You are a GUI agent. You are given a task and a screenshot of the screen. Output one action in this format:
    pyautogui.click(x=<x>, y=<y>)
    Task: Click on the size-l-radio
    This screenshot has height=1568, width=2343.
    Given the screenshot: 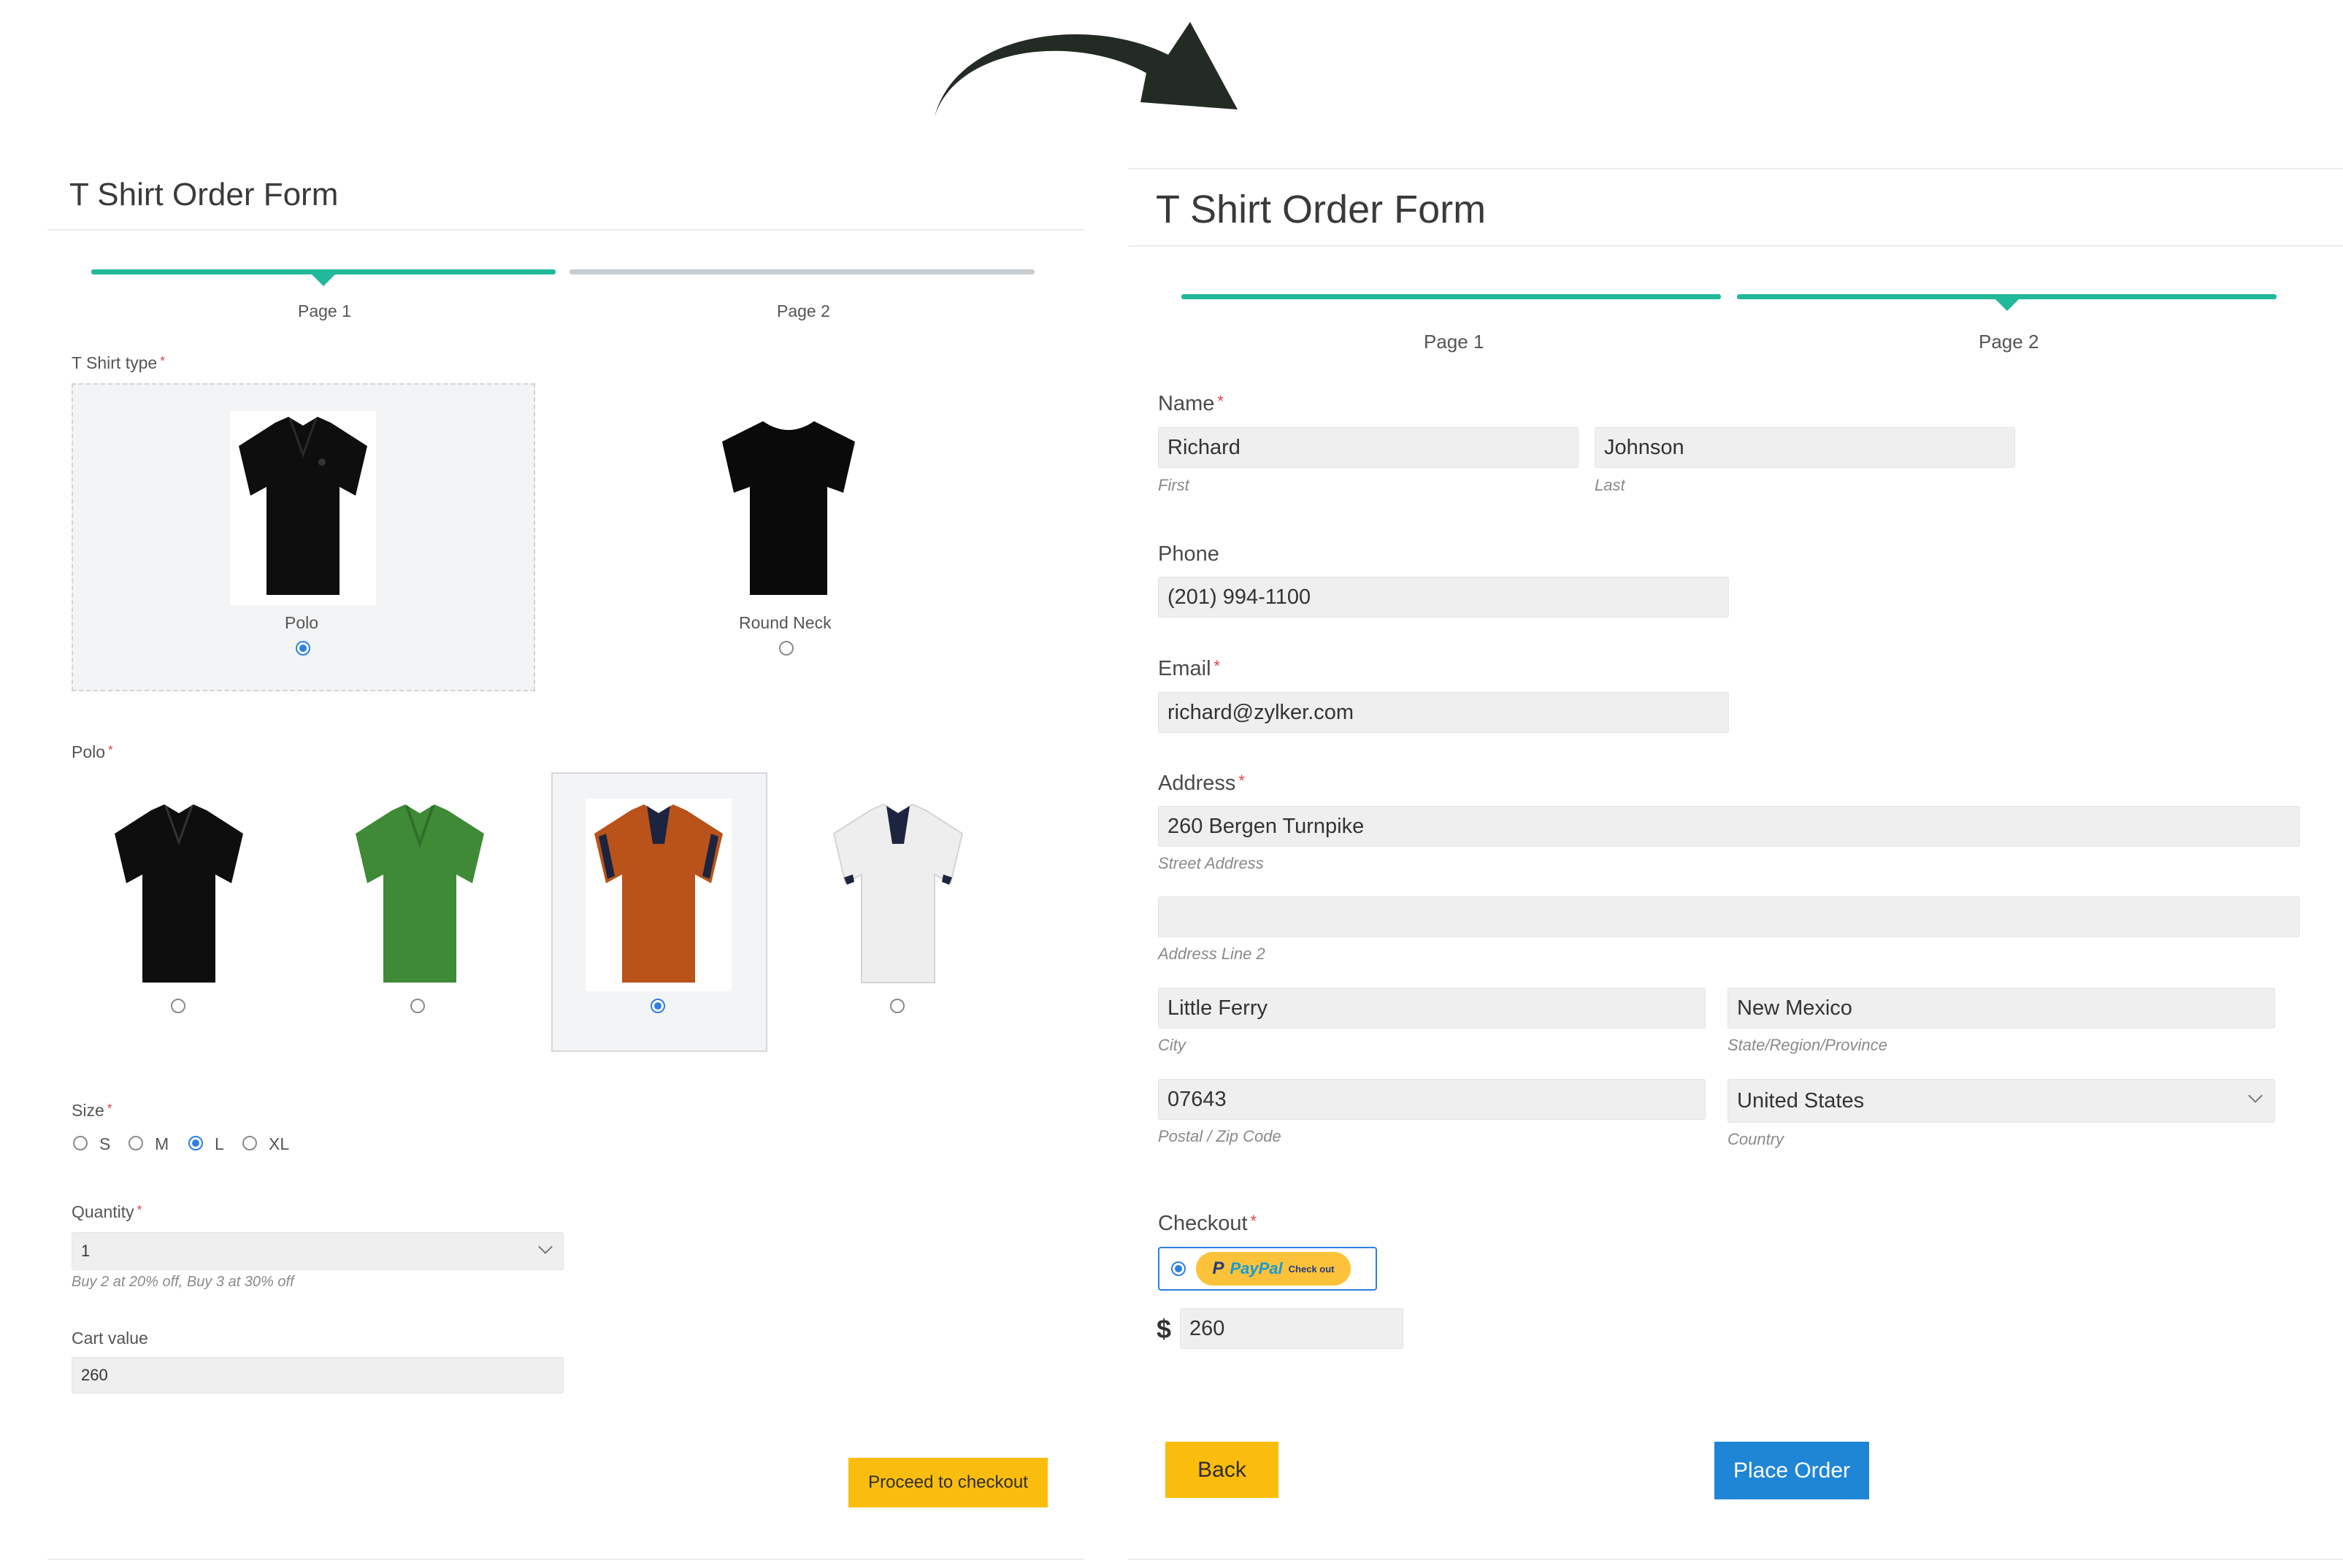 What is the action you would take?
    pyautogui.click(x=196, y=1143)
    